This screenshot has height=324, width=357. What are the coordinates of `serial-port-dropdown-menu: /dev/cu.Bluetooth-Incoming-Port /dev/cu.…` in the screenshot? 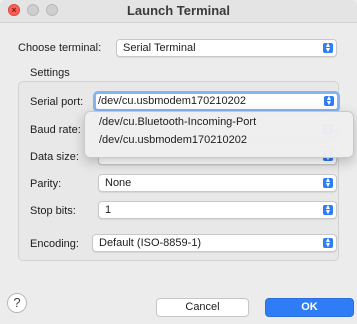 It's located at (219, 134).